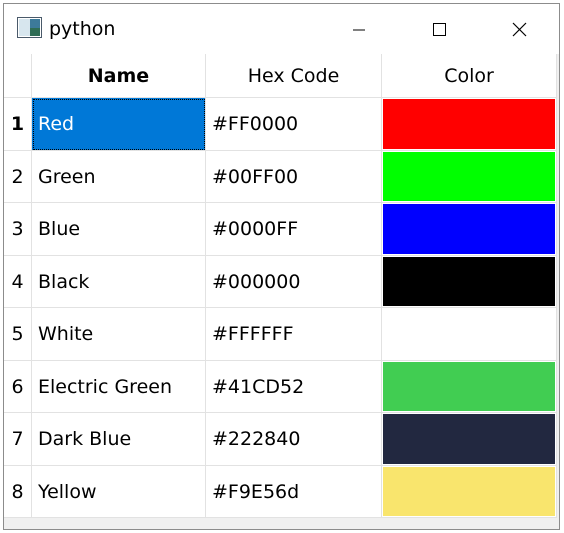 This screenshot has height=533, width=564. What do you see at coordinates (119, 282) in the screenshot?
I see `name-cell: Black` at bounding box center [119, 282].